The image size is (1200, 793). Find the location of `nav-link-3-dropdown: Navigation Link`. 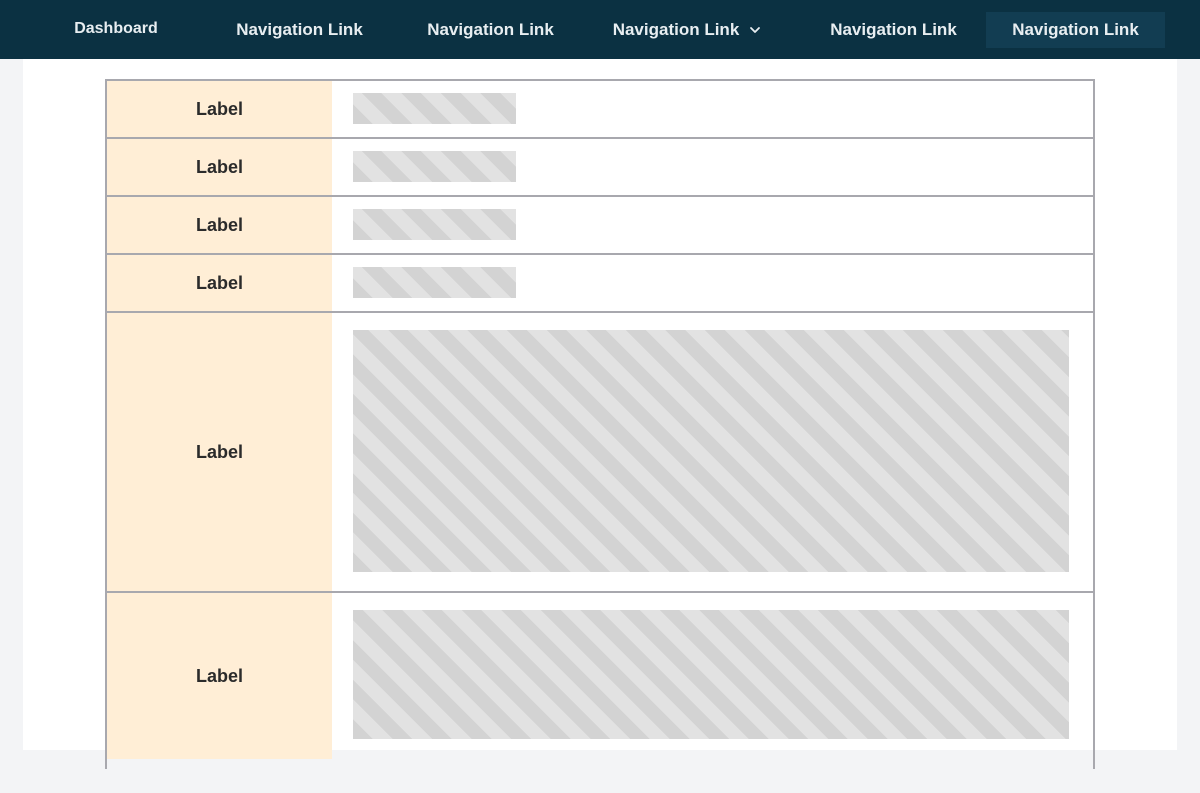

nav-link-3-dropdown: Navigation Link is located at coordinates (687, 30).